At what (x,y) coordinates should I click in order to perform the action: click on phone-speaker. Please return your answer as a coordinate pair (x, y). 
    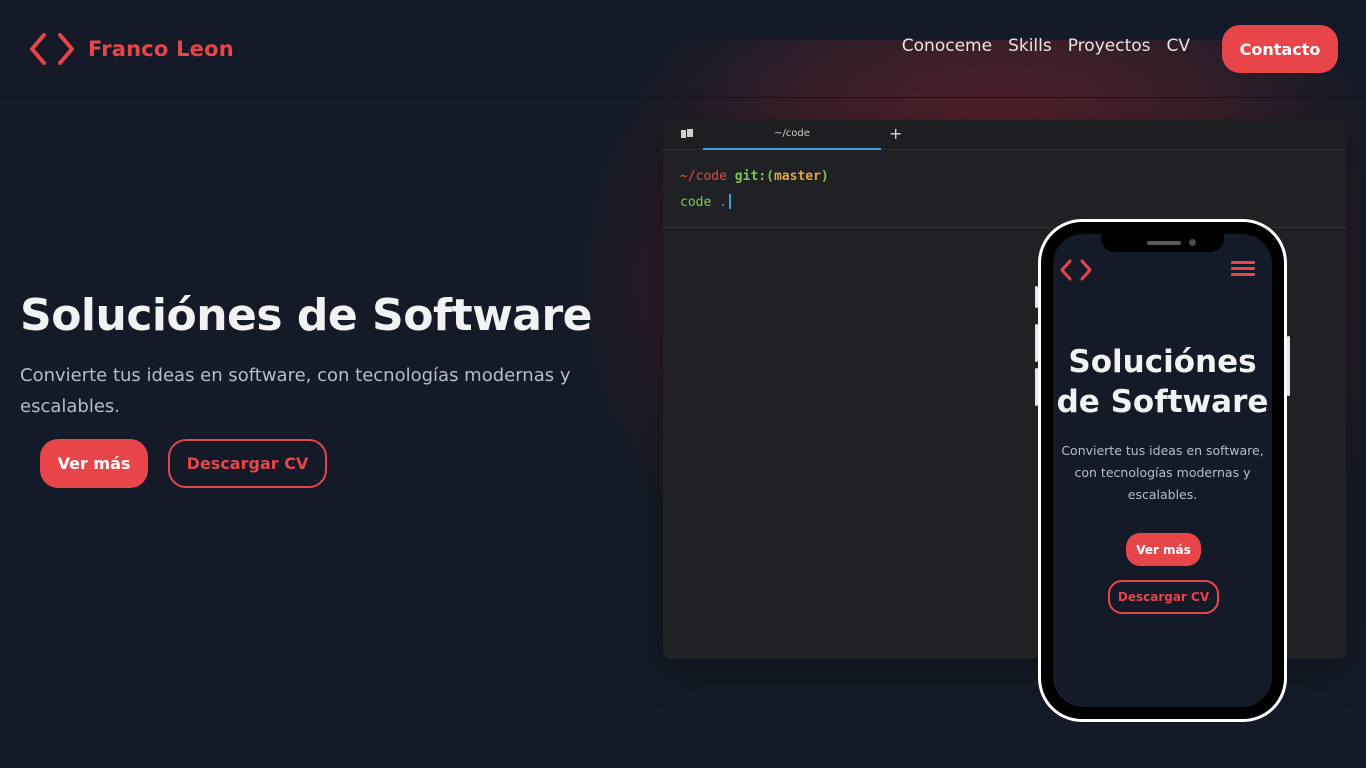
    Looking at the image, I should click on (1164, 243).